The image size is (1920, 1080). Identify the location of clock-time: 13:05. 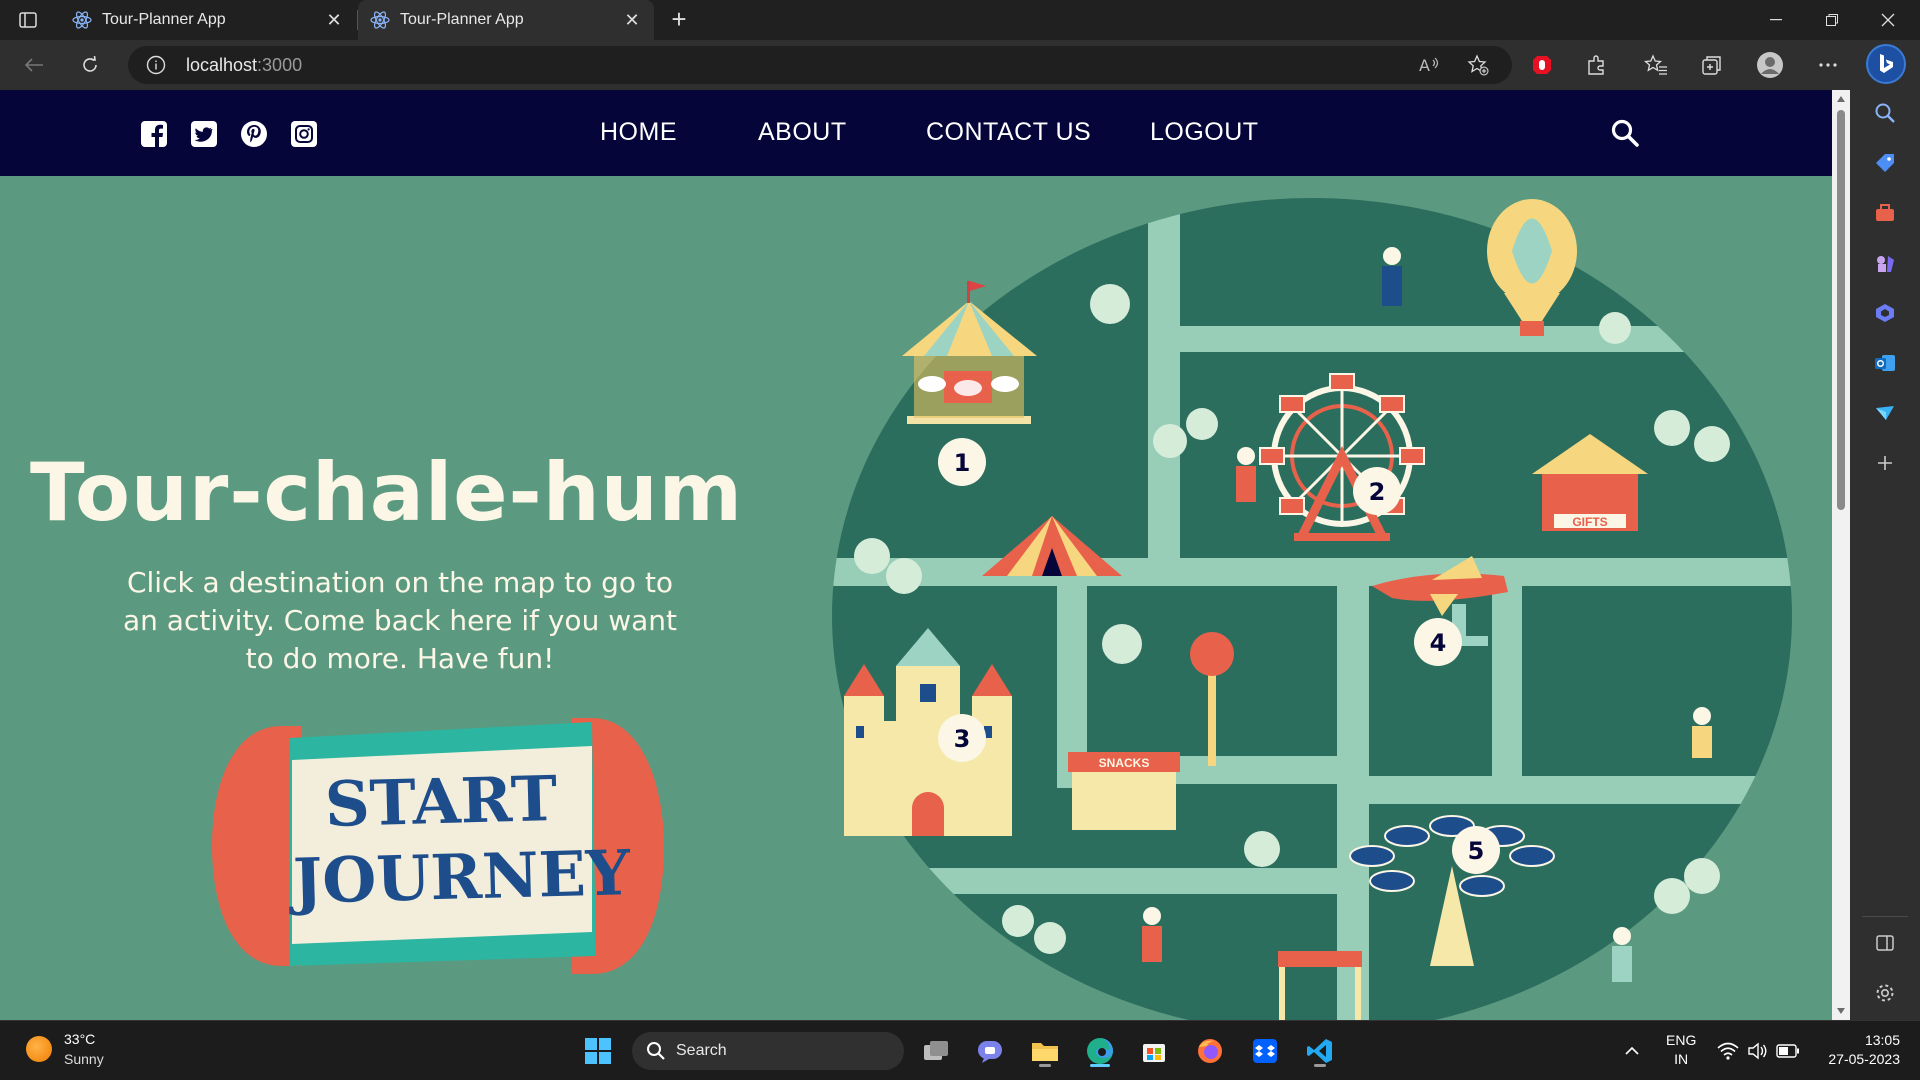
(1882, 1040).